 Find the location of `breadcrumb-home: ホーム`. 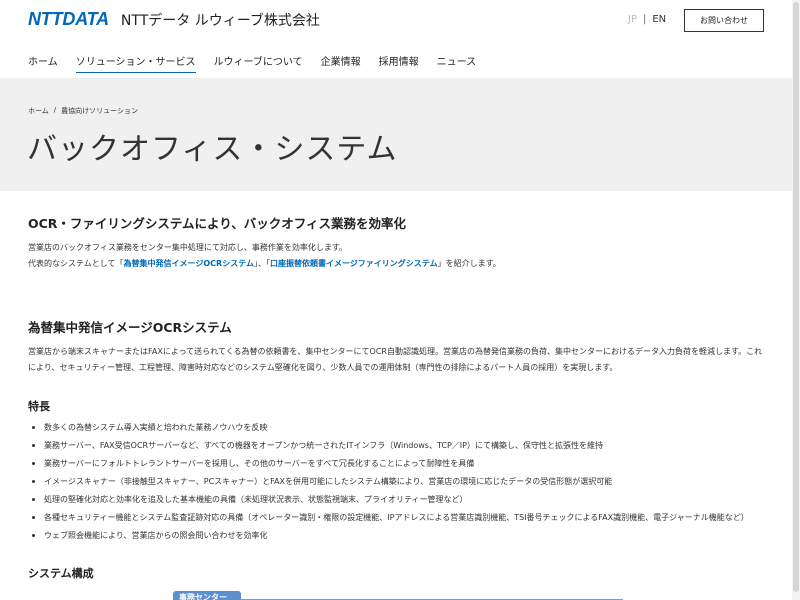

breadcrumb-home: ホーム is located at coordinates (38, 111).